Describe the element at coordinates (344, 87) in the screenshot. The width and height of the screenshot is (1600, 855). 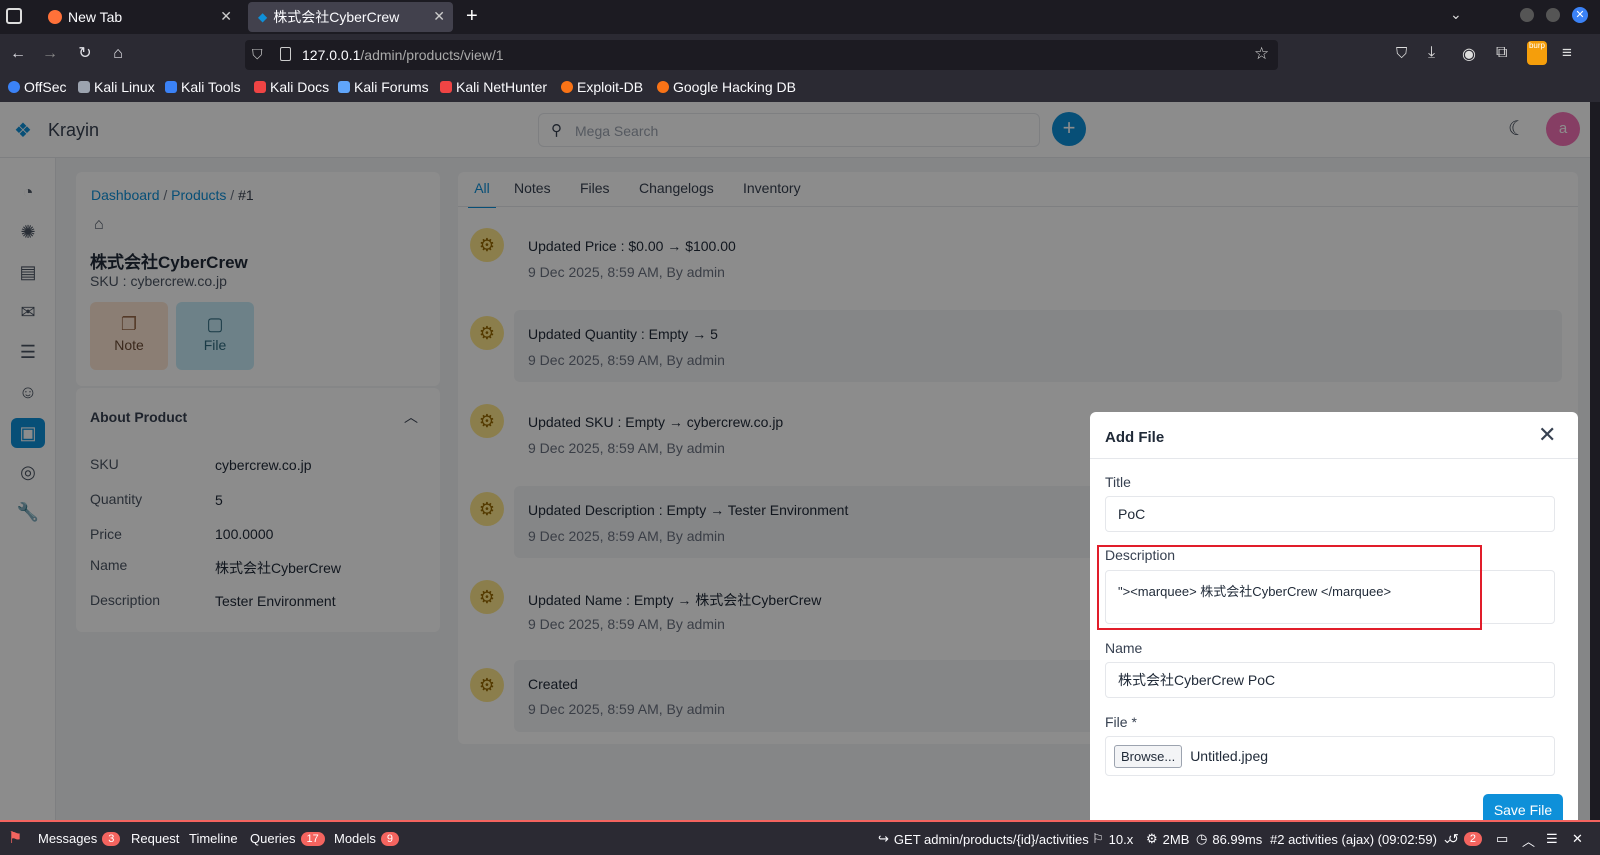
I see `kali-forums-icon` at that location.